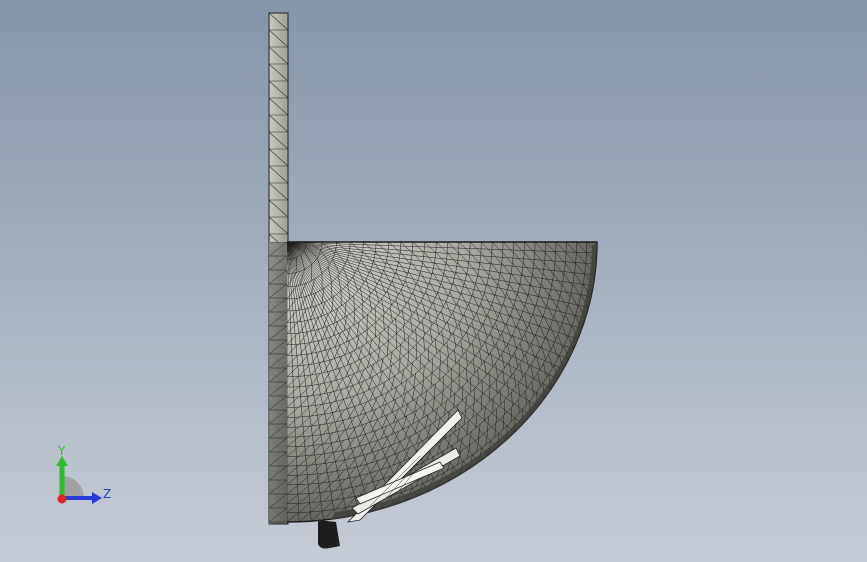 This screenshot has height=562, width=867. I want to click on side-plate-part, so click(278, 389).